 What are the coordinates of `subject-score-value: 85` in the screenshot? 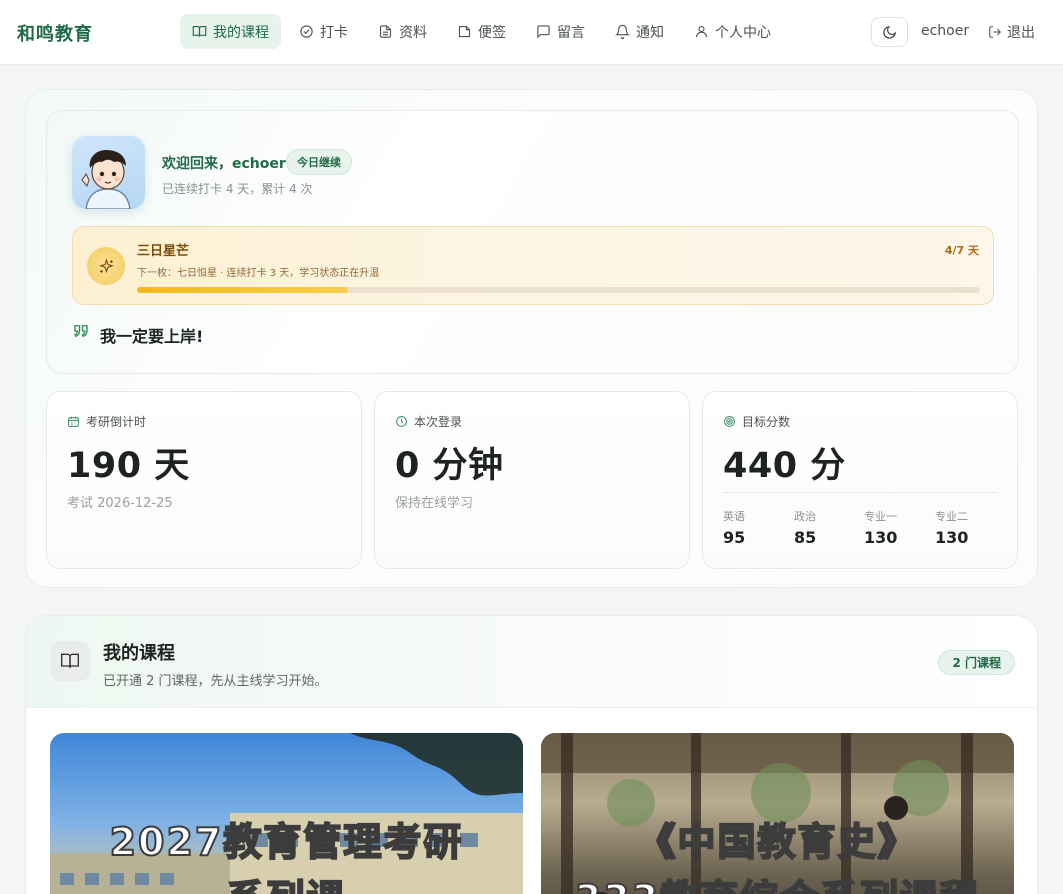 It's located at (805, 537).